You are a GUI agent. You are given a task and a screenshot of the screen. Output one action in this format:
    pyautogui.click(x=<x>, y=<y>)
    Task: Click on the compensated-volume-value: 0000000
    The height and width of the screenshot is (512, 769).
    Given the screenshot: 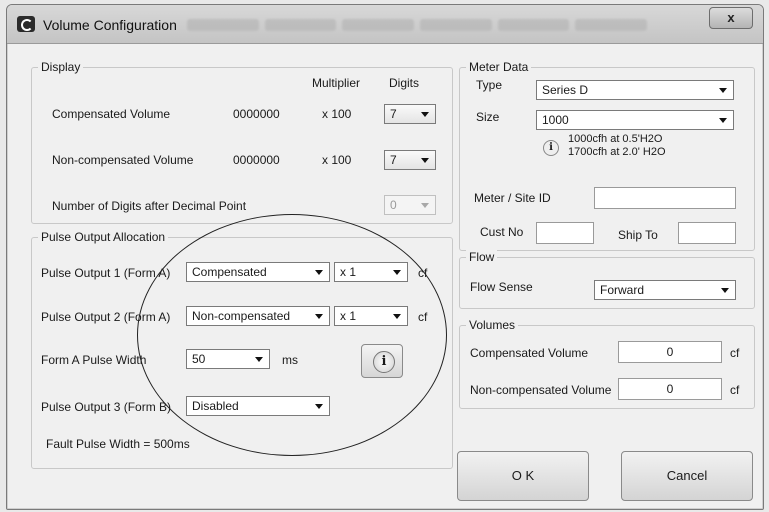 What is the action you would take?
    pyautogui.click(x=256, y=114)
    